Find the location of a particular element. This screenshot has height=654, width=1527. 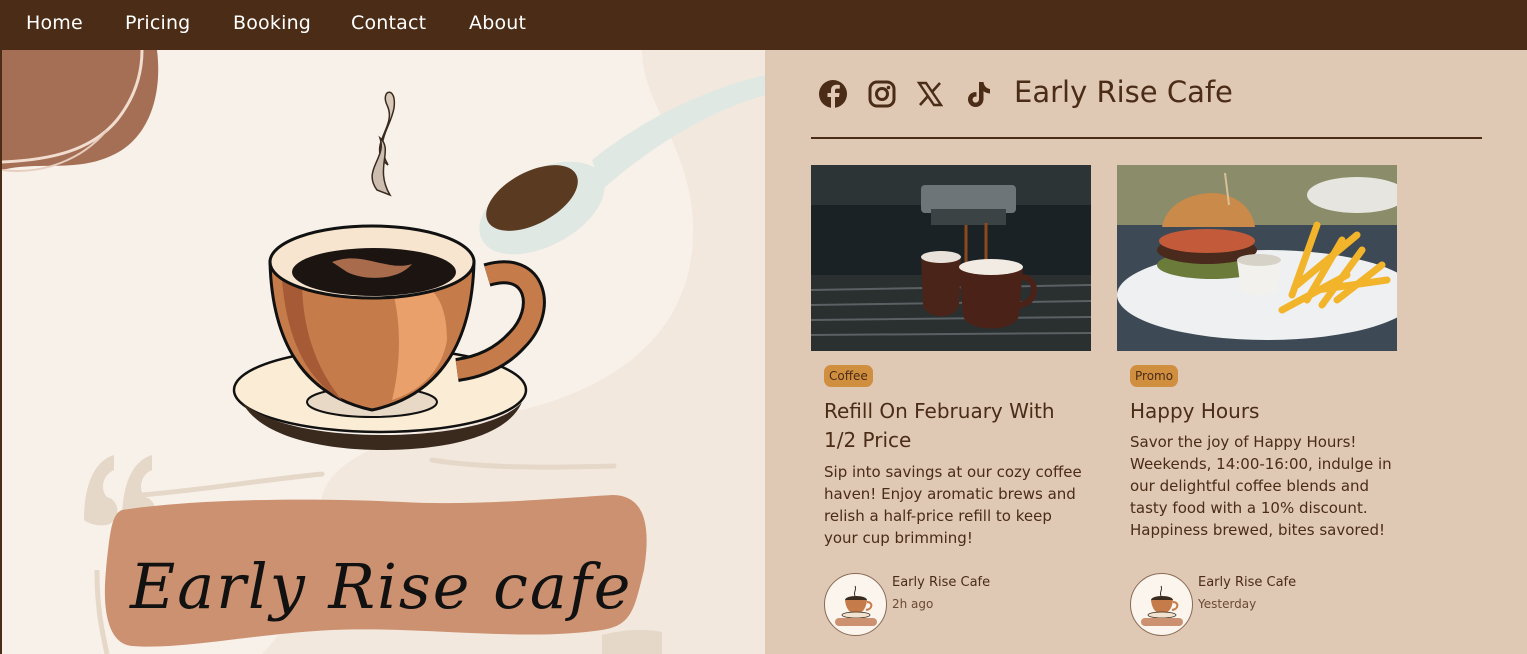

hero-title: Early Rise cafe is located at coordinates (381, 586).